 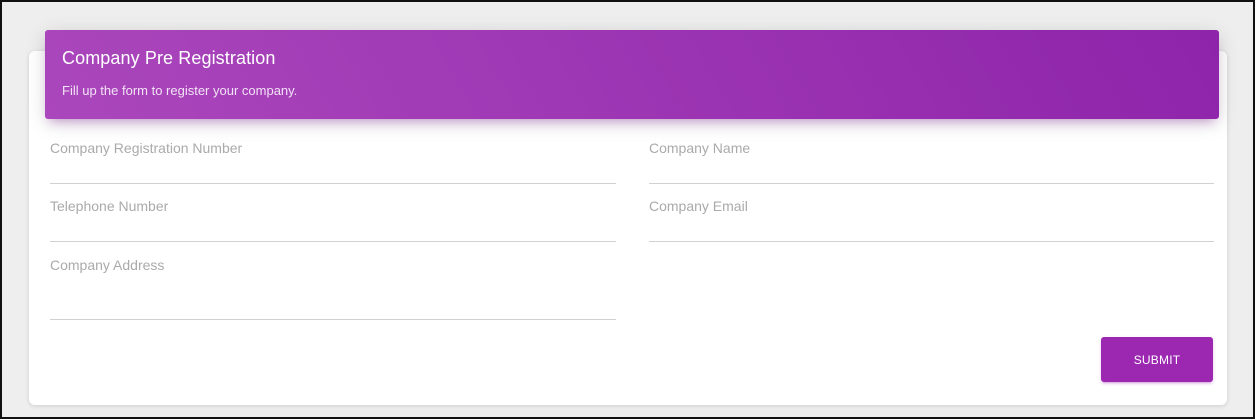 I want to click on company-name-field: Company Name, so click(x=931, y=162).